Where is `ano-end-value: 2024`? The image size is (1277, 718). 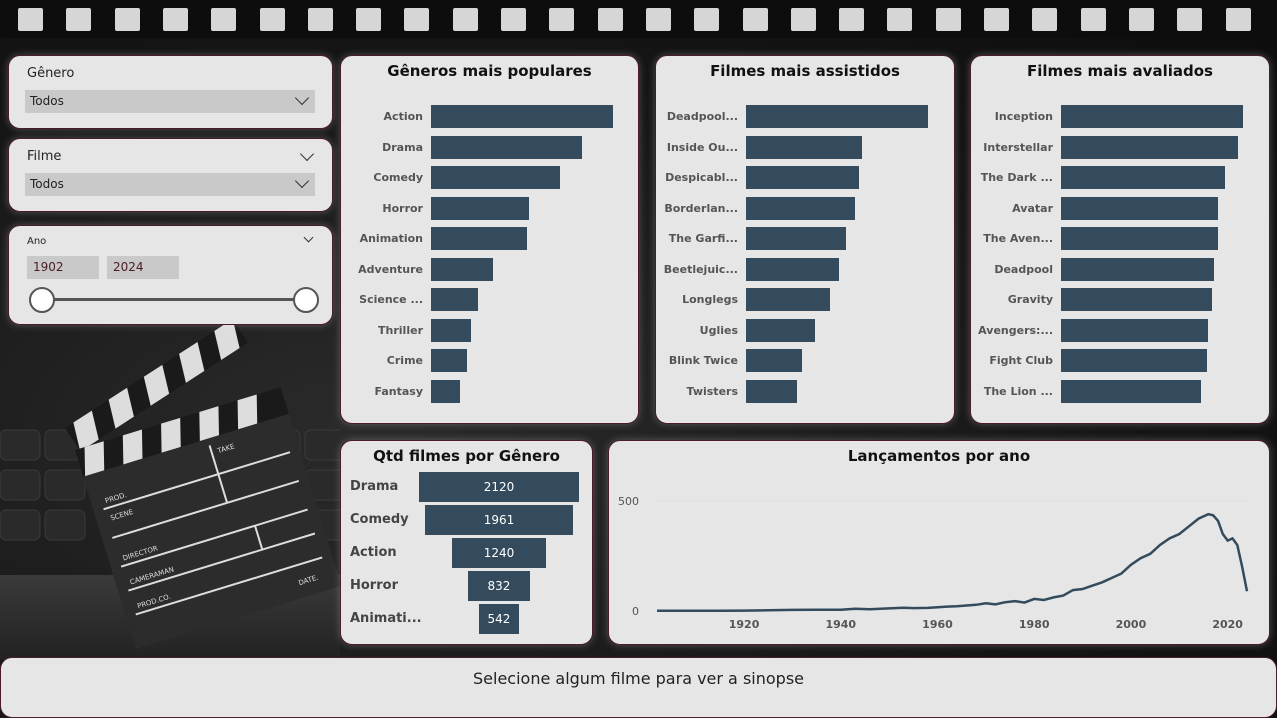
ano-end-value: 2024 is located at coordinates (128, 267).